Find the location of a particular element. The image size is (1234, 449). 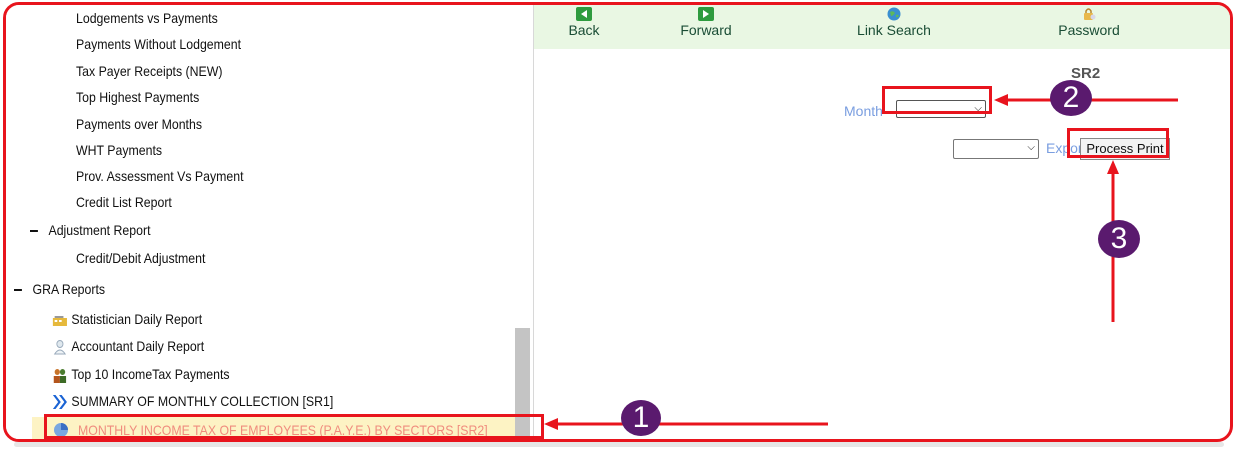

arrowhead-step1 is located at coordinates (551, 424).